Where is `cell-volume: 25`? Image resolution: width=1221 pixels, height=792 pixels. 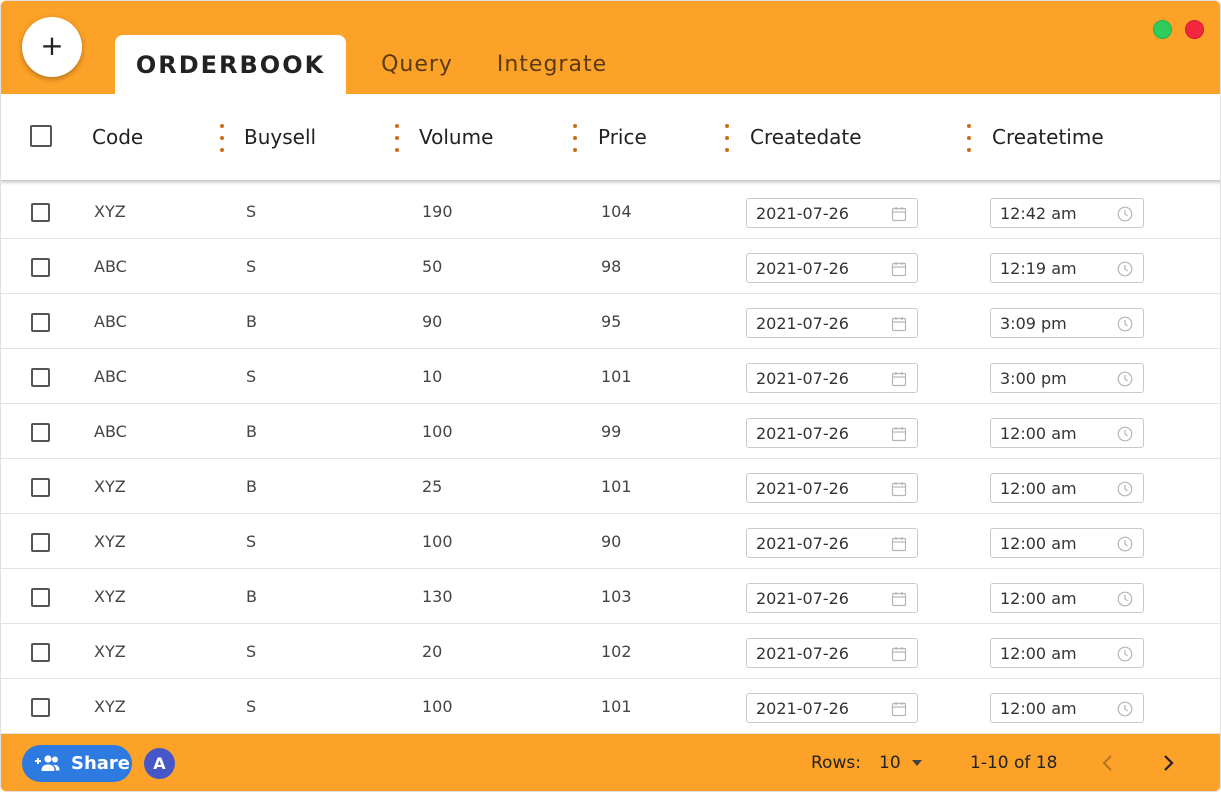 cell-volume: 25 is located at coordinates (432, 486).